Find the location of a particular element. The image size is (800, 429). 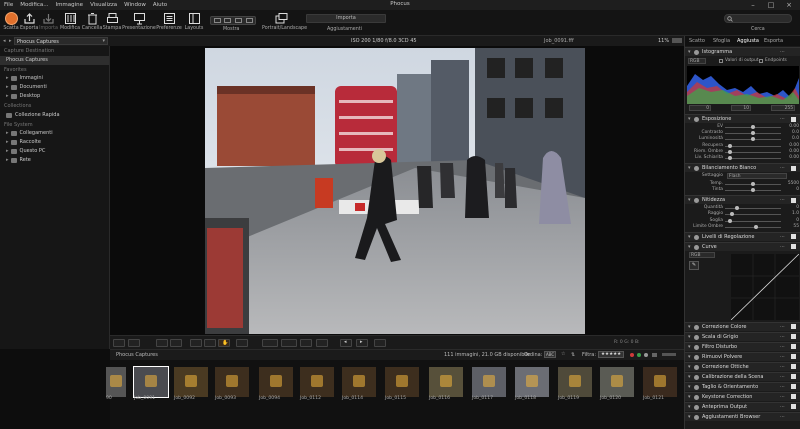

sidebar-item-questo-pc: ▸ Questo PC is located at coordinates (54, 151).